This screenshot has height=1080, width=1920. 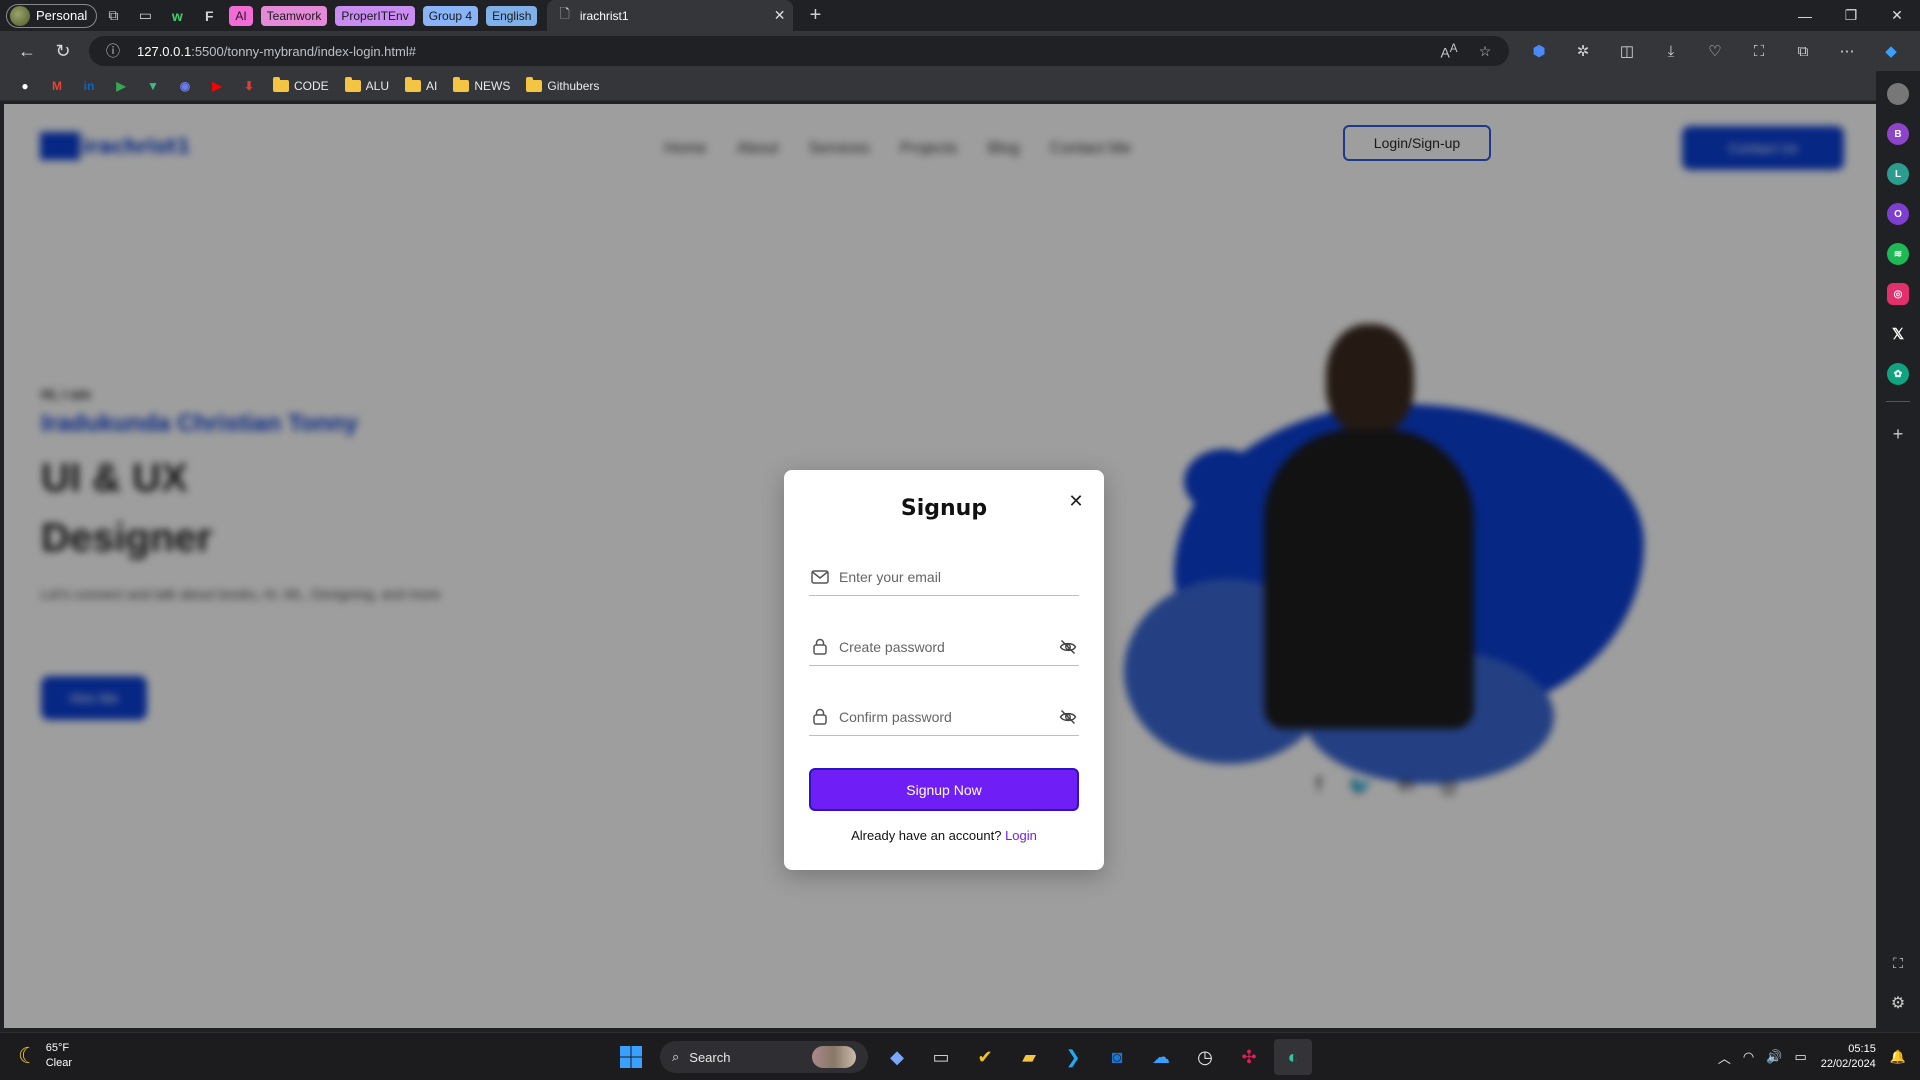 I want to click on chatgpt-icon: ✿, so click(x=1898, y=374).